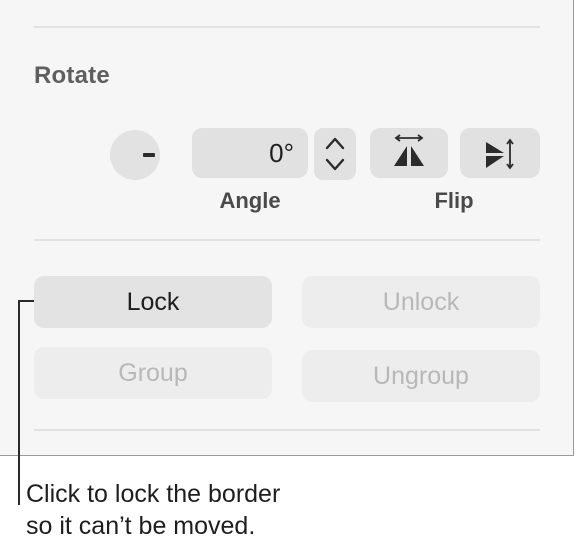 The image size is (576, 548). Describe the element at coordinates (153, 373) in the screenshot. I see `group-button: Group` at that location.